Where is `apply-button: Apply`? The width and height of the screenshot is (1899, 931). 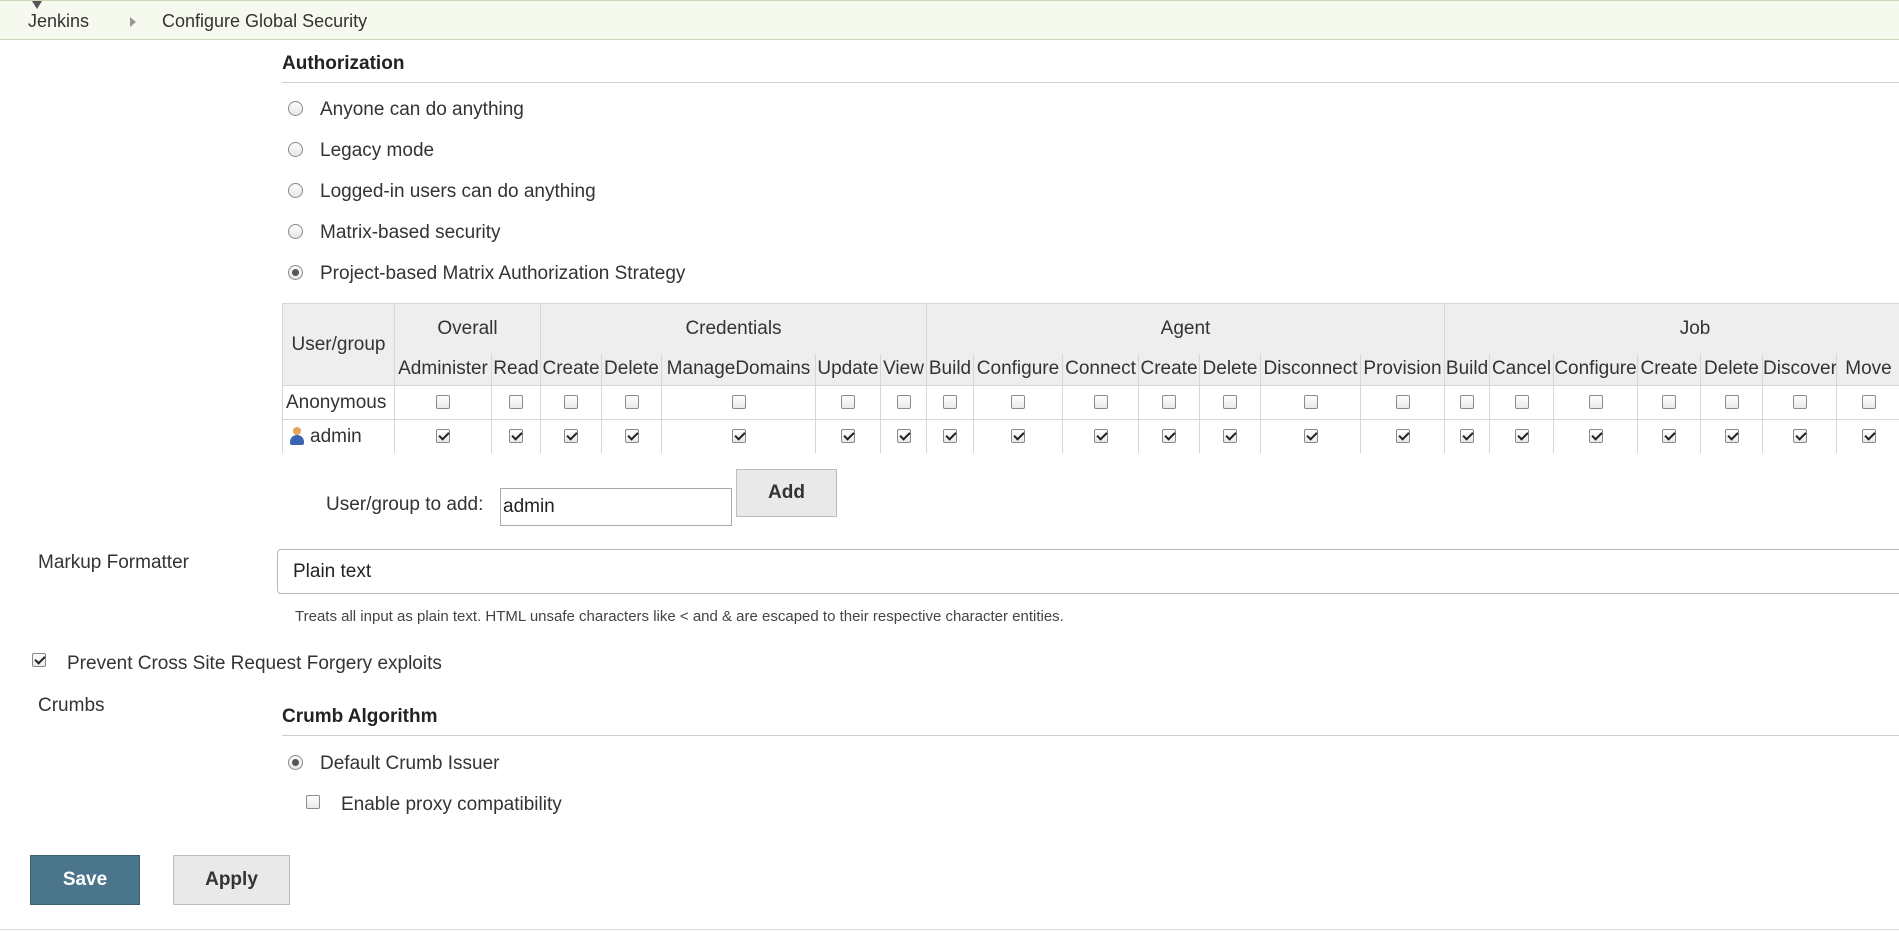
apply-button: Apply is located at coordinates (231, 880).